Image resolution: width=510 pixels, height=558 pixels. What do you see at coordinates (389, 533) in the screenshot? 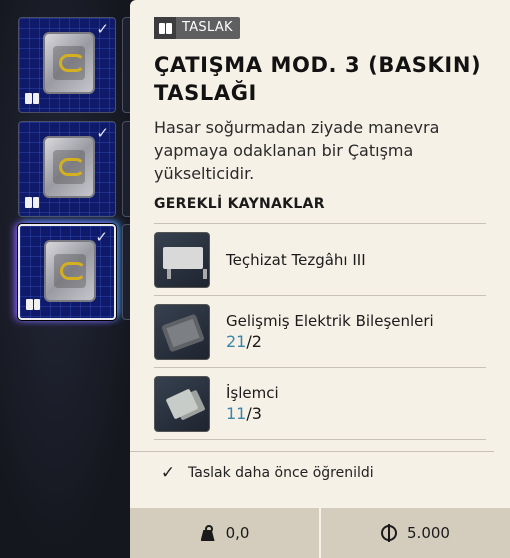
I see `currency-icon` at bounding box center [389, 533].